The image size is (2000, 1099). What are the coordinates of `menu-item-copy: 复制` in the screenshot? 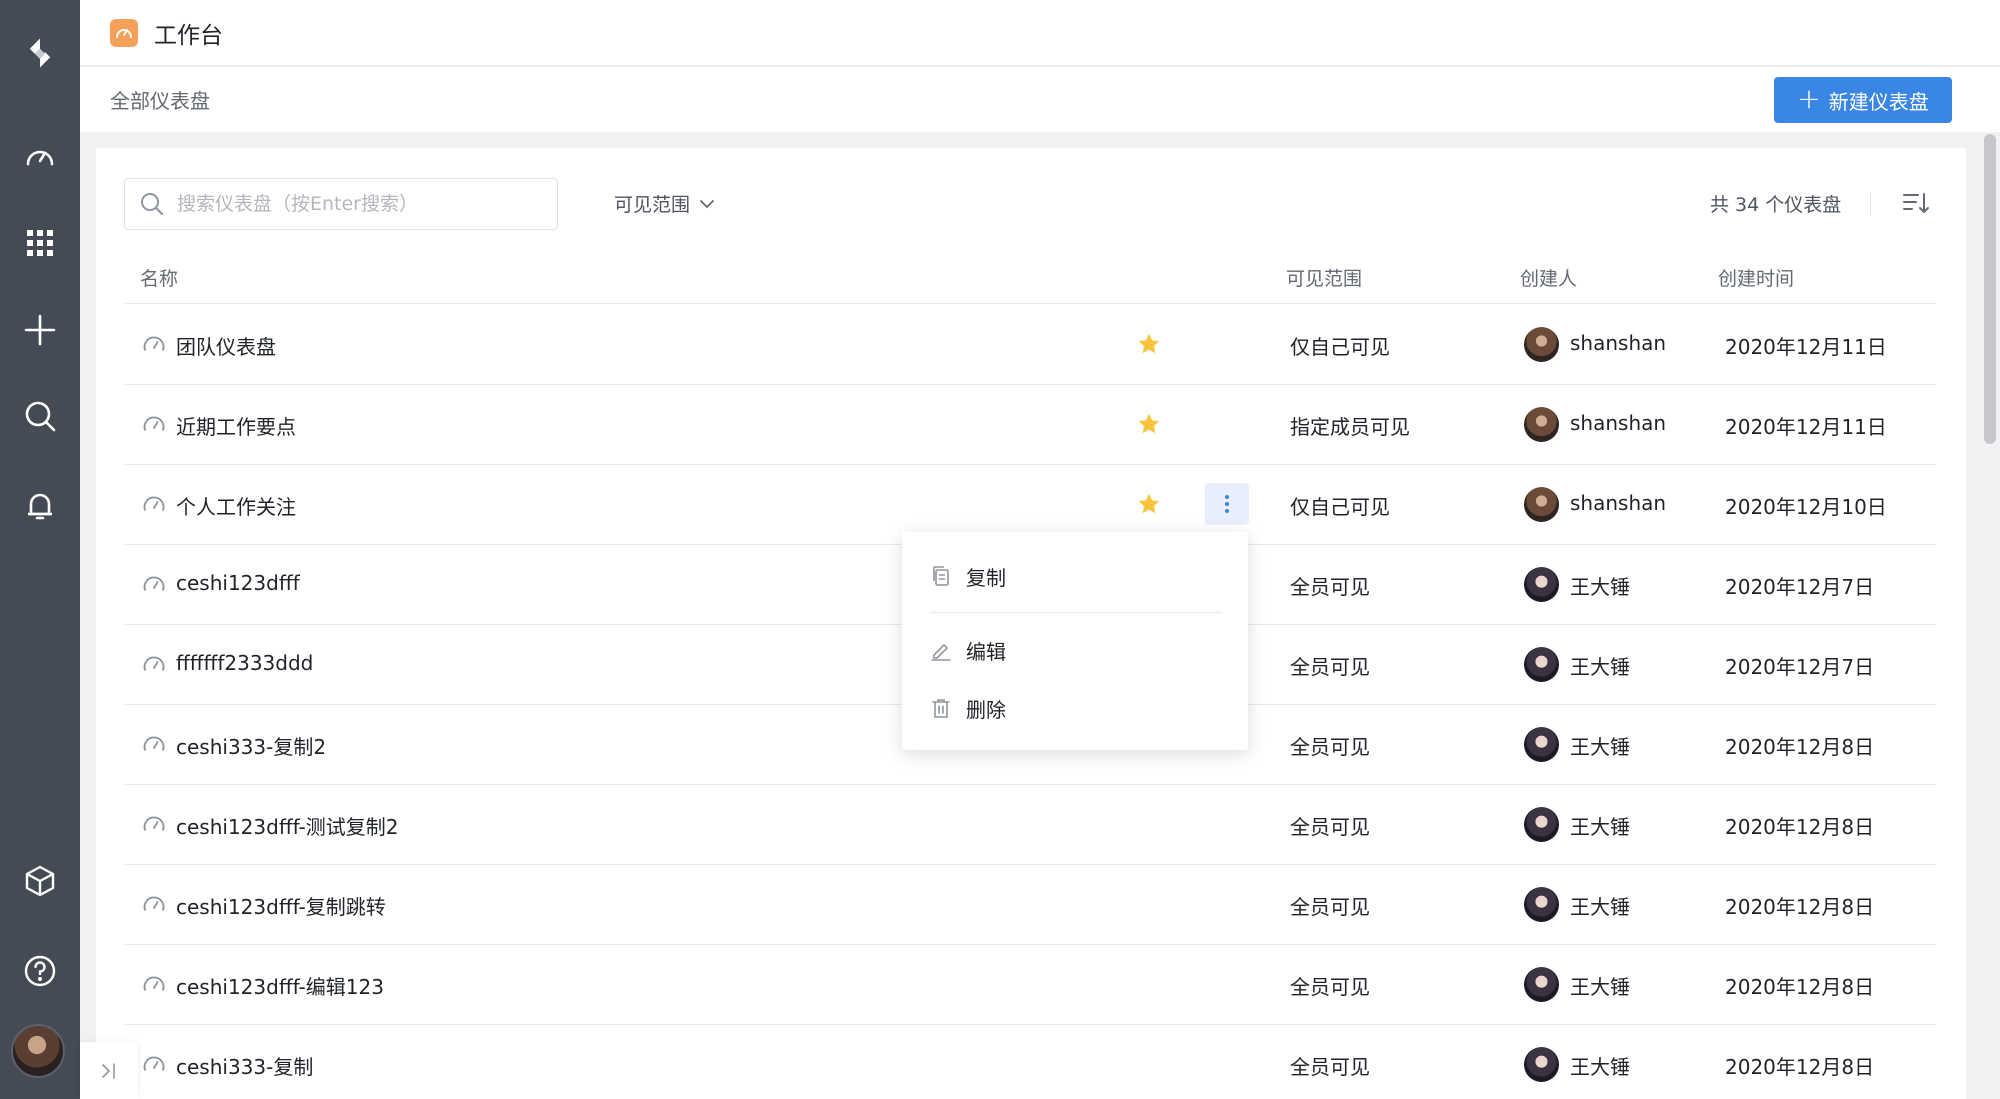 It's located at (968, 576).